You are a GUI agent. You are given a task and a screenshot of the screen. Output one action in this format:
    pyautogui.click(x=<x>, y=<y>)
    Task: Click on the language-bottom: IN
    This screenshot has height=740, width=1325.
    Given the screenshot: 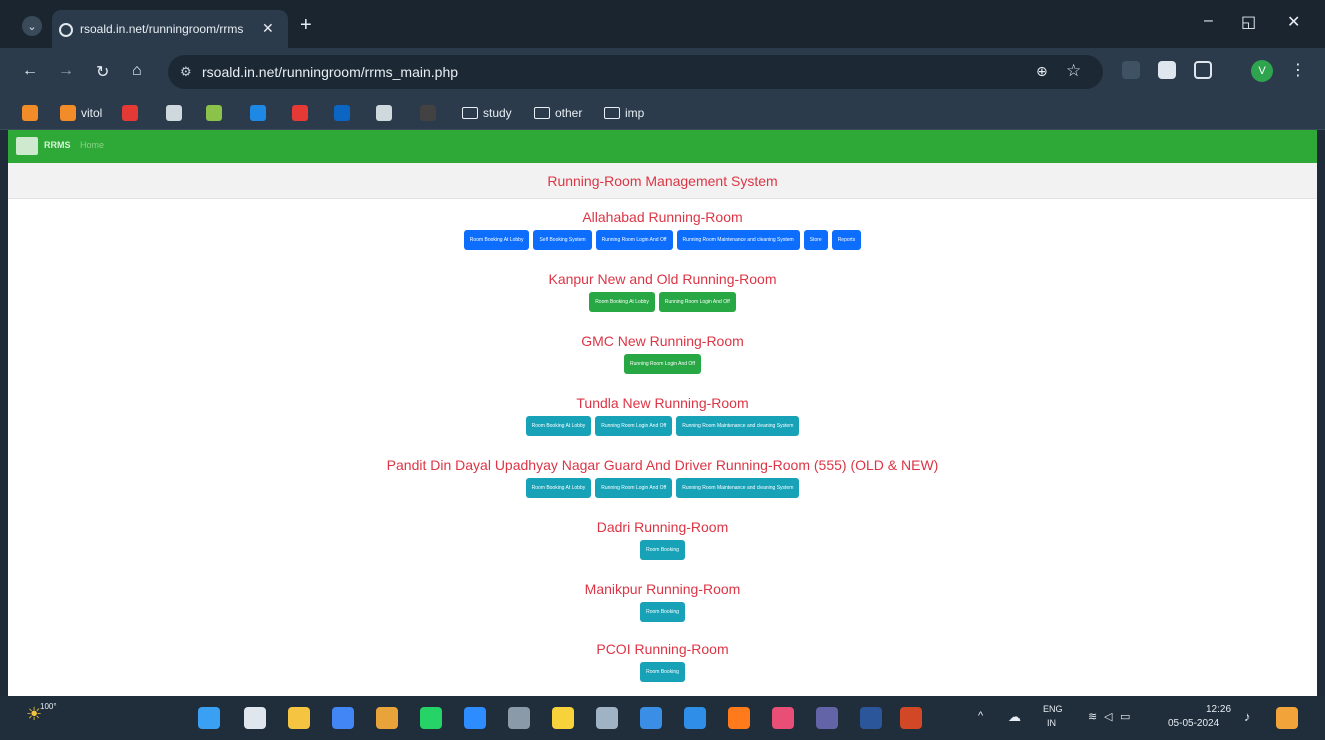 What is the action you would take?
    pyautogui.click(x=1051, y=723)
    